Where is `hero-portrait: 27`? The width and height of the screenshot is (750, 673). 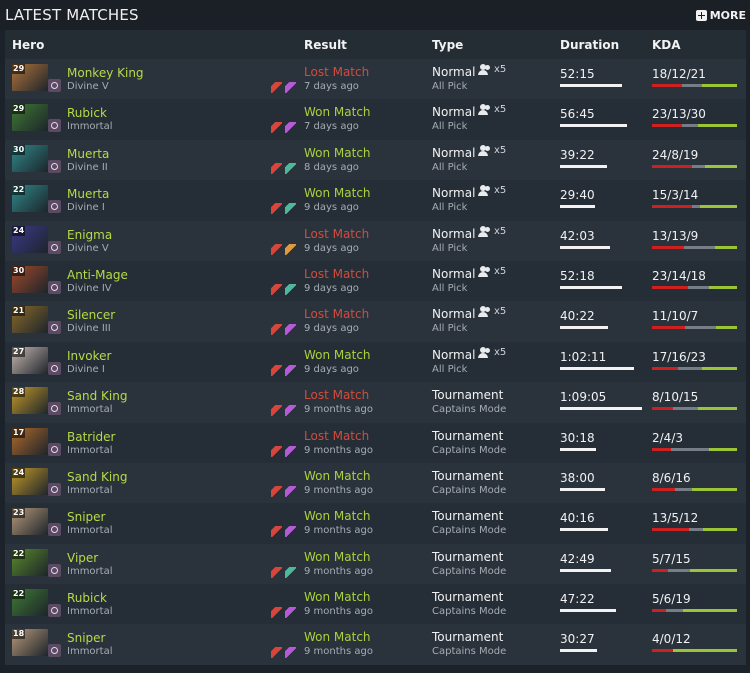
hero-portrait: 27 is located at coordinates (30, 360).